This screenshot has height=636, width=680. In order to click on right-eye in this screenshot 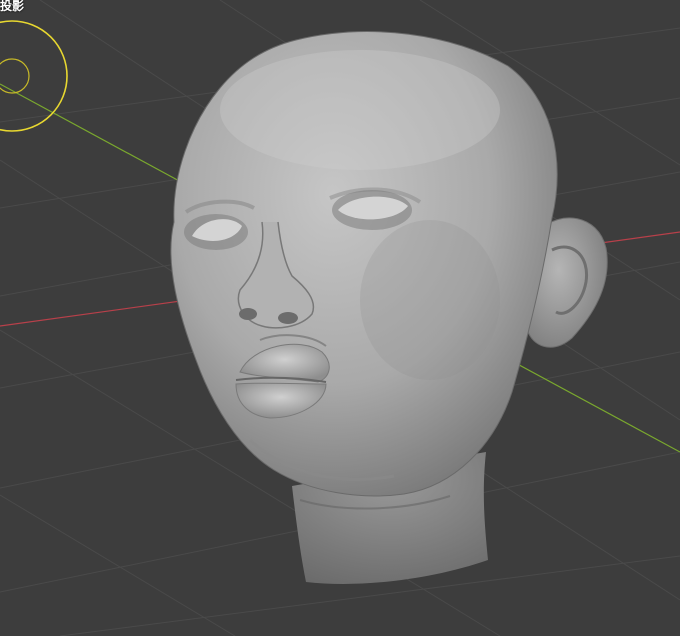, I will do `click(372, 210)`.